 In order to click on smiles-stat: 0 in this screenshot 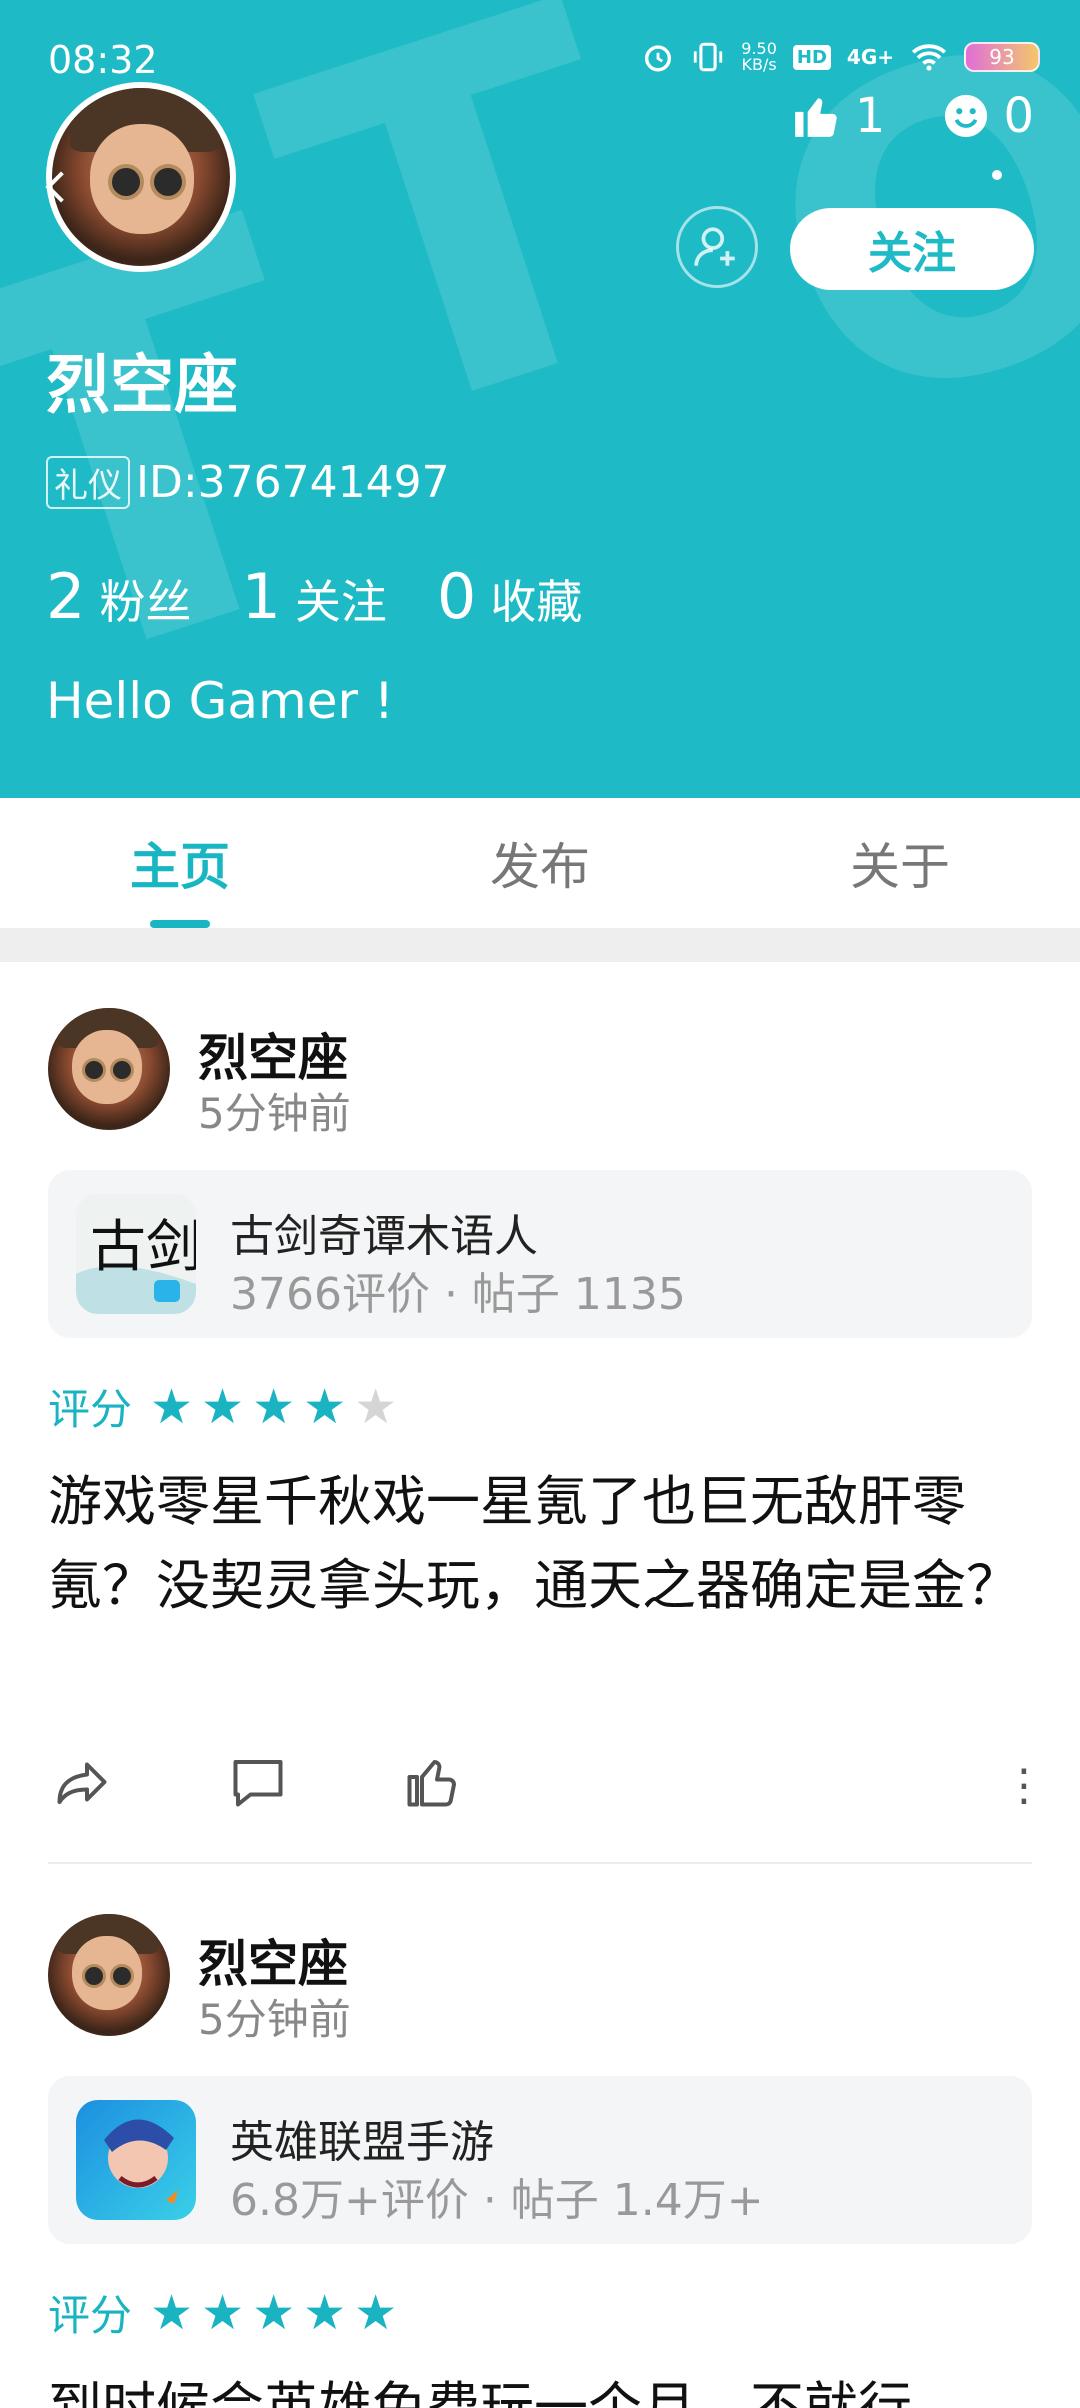, I will do `click(988, 116)`.